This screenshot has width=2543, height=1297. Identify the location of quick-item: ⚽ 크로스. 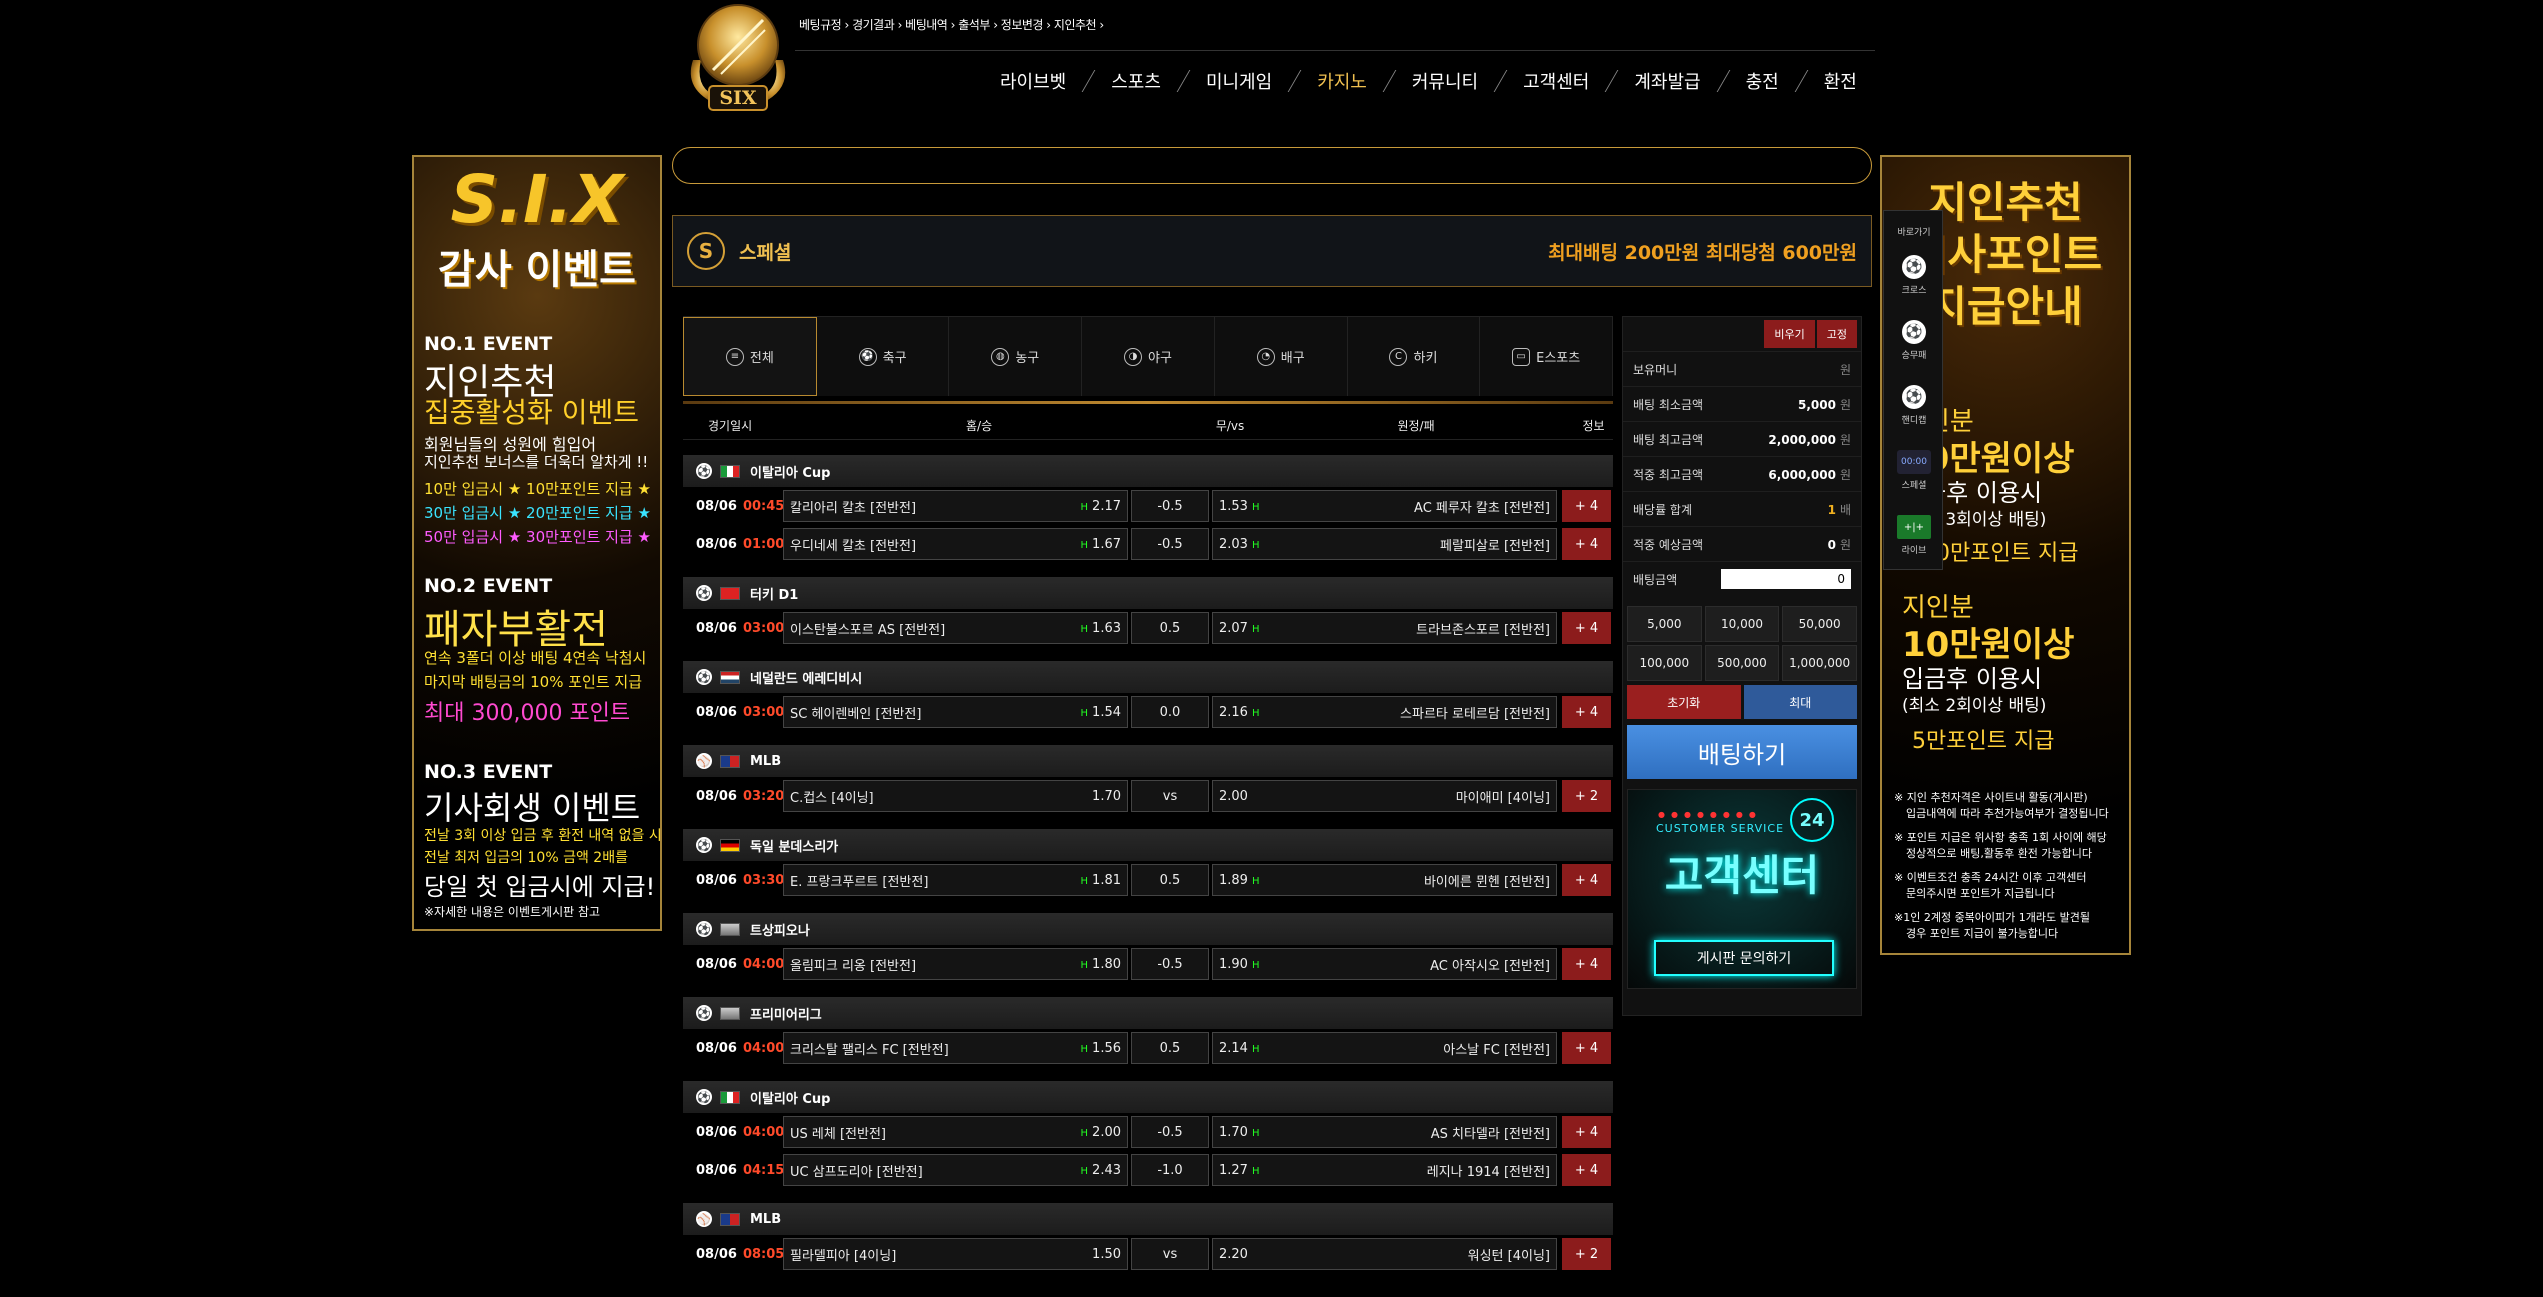
(1914, 275).